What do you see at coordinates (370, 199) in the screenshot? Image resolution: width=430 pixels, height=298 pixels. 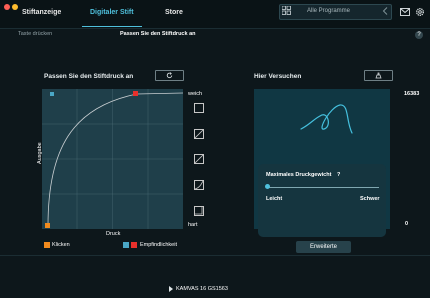 I see `slider-right-label: Schwer` at bounding box center [370, 199].